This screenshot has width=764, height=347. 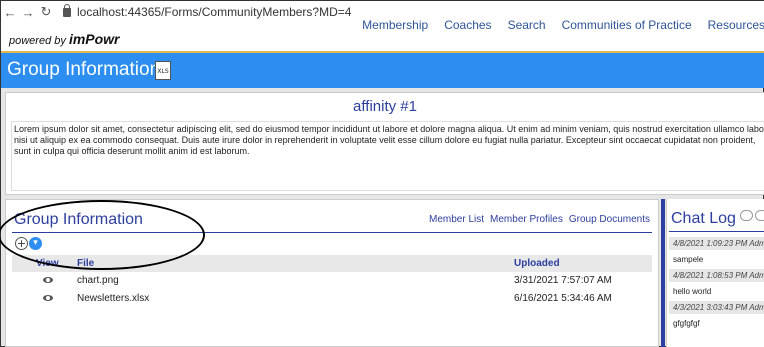 I want to click on panel-splitter, so click(x=663, y=273).